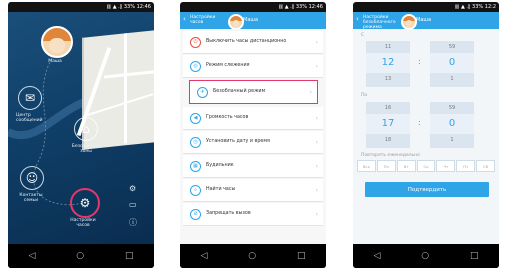  I want to click on from-minute-wheel: 59 0 1, so click(452, 64).